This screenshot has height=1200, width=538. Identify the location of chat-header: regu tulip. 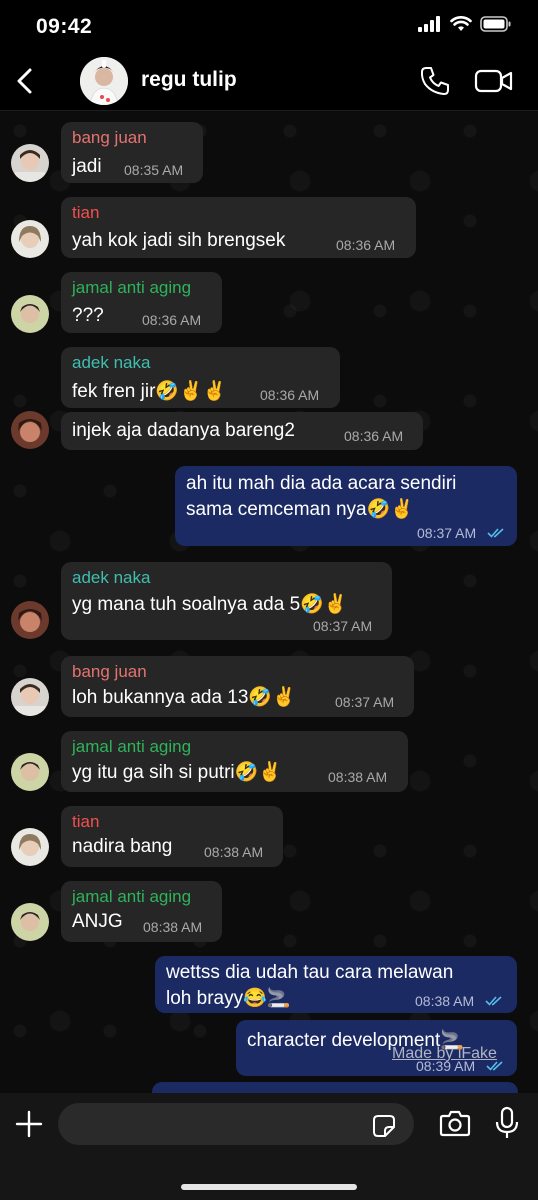
(269, 81).